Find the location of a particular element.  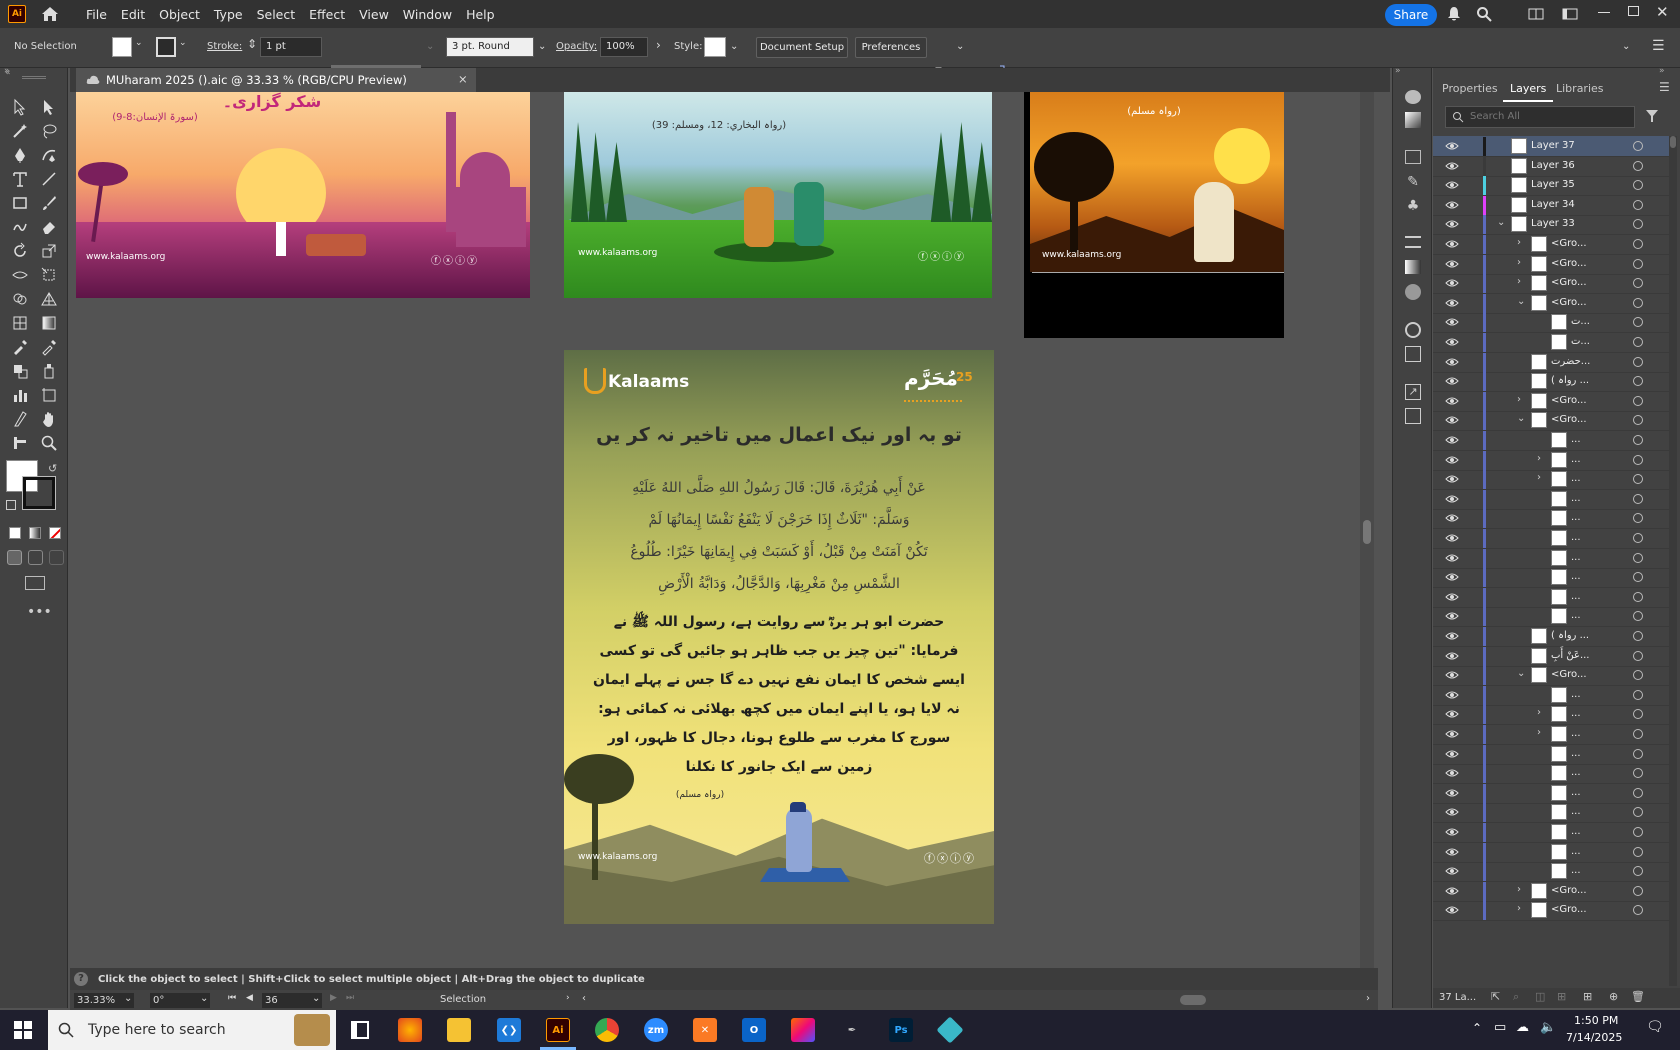

edit-toolbar-icon: ••• is located at coordinates (39, 612).